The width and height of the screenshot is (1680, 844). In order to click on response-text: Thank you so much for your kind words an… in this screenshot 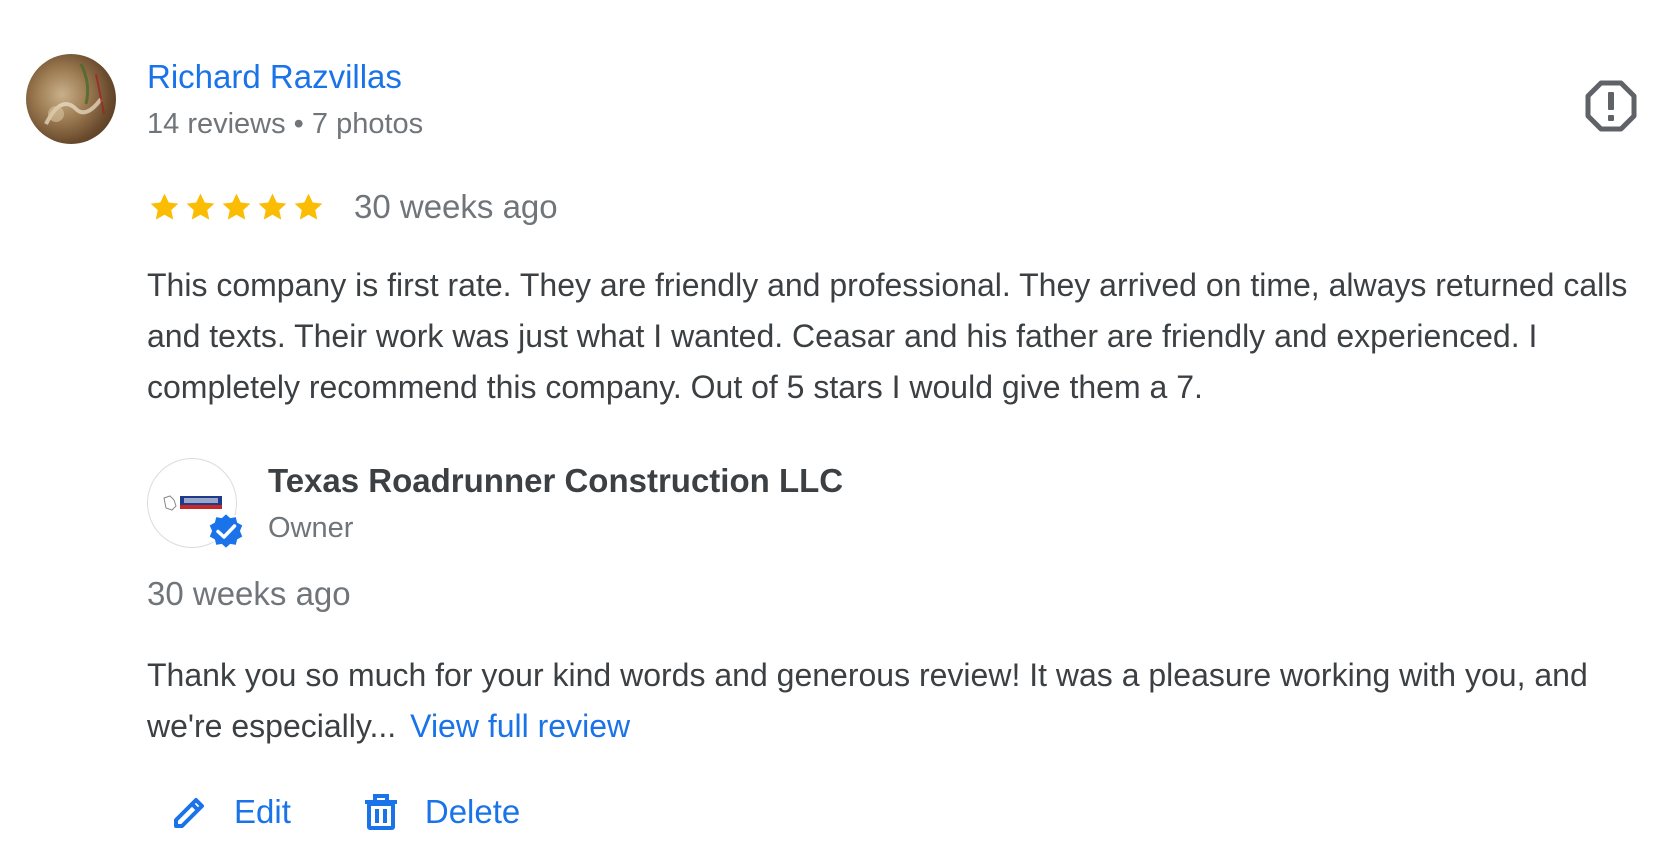, I will do `click(867, 700)`.